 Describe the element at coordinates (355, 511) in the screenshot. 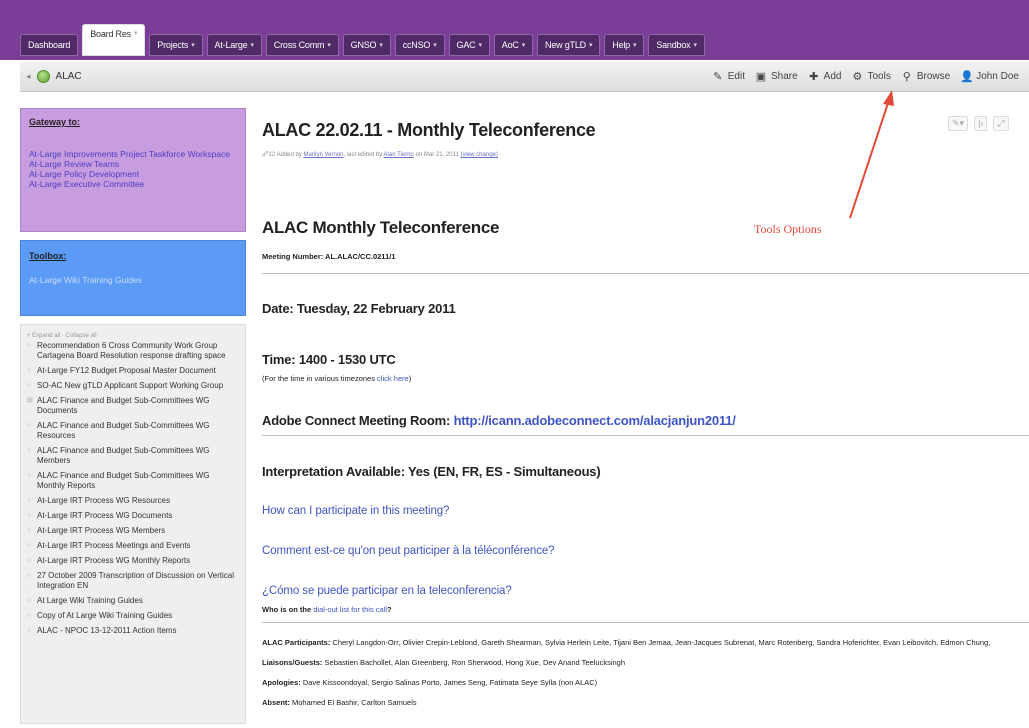

I see `participate-en: How can I participate in this meeting?` at that location.